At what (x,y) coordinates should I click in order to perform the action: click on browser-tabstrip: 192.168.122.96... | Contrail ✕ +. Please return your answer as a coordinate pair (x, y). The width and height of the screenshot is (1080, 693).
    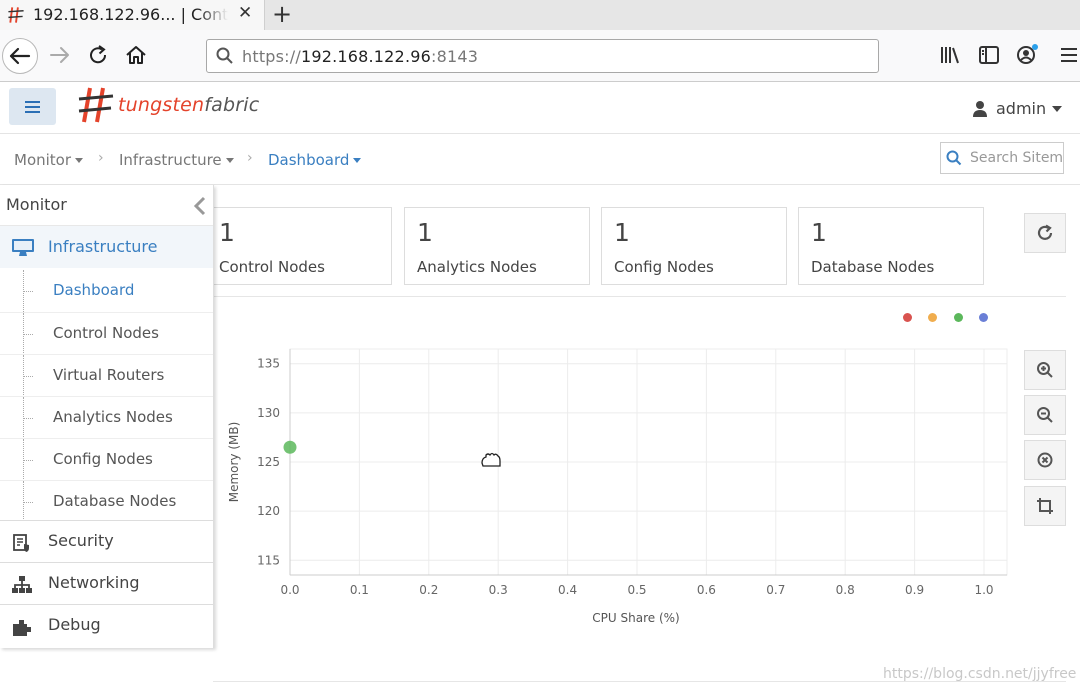
    Looking at the image, I should click on (540, 15).